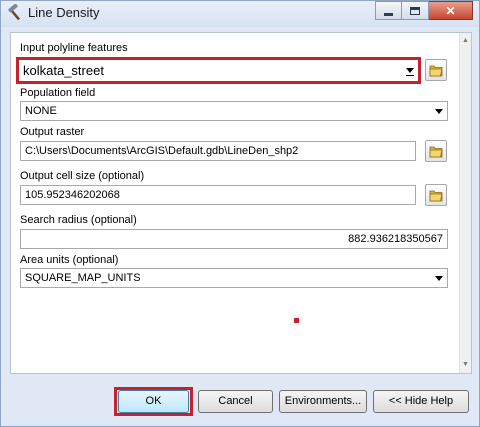  Describe the element at coordinates (15, 12) in the screenshot. I see `hammer-icon` at that location.